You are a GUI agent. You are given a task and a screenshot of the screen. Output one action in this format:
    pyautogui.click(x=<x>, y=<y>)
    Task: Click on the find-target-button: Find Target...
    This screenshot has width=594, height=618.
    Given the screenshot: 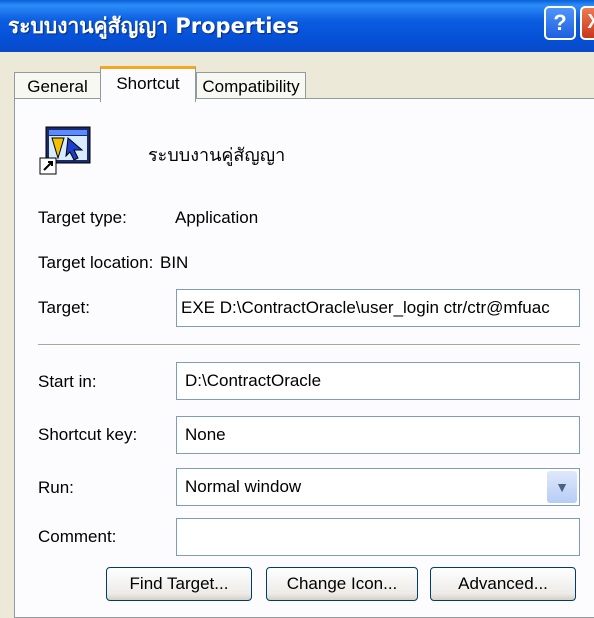 What is the action you would take?
    pyautogui.click(x=179, y=584)
    